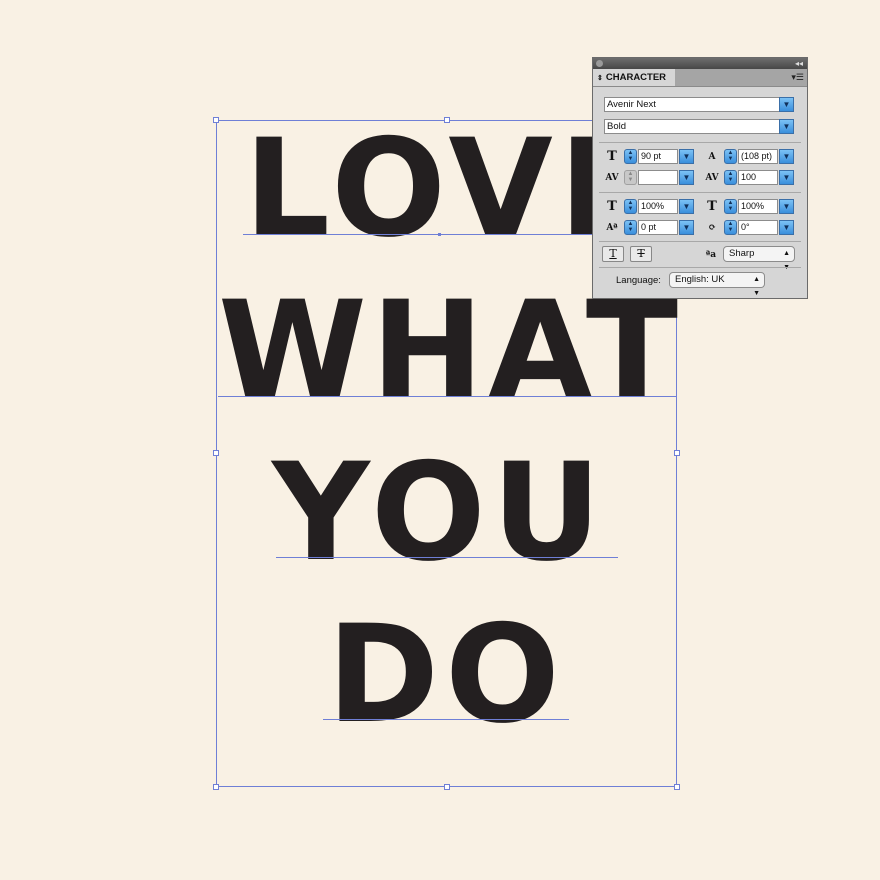 This screenshot has width=880, height=880. Describe the element at coordinates (730, 156) in the screenshot. I see `leading-stepper: ▲ ▼` at that location.